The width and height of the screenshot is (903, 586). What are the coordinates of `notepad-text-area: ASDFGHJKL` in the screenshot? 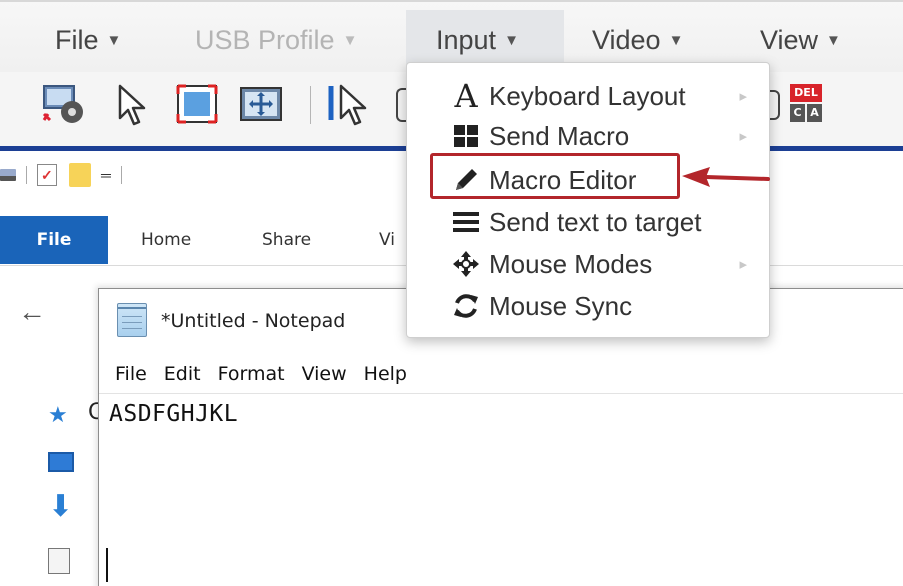 It's located at (173, 414).